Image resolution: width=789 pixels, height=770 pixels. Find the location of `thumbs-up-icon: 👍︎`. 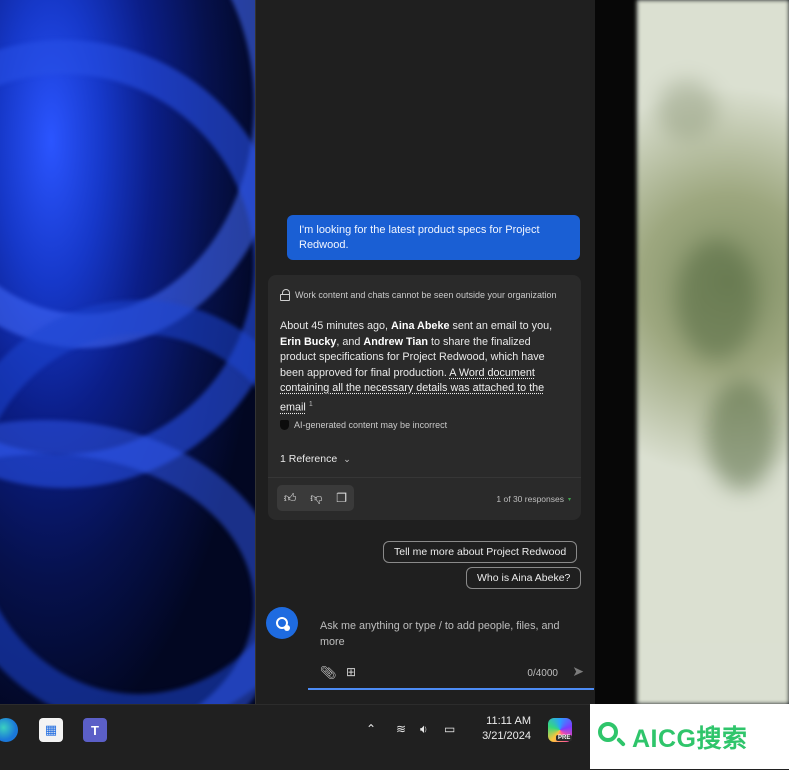

thumbs-up-icon: 👍︎ is located at coordinates (290, 498).